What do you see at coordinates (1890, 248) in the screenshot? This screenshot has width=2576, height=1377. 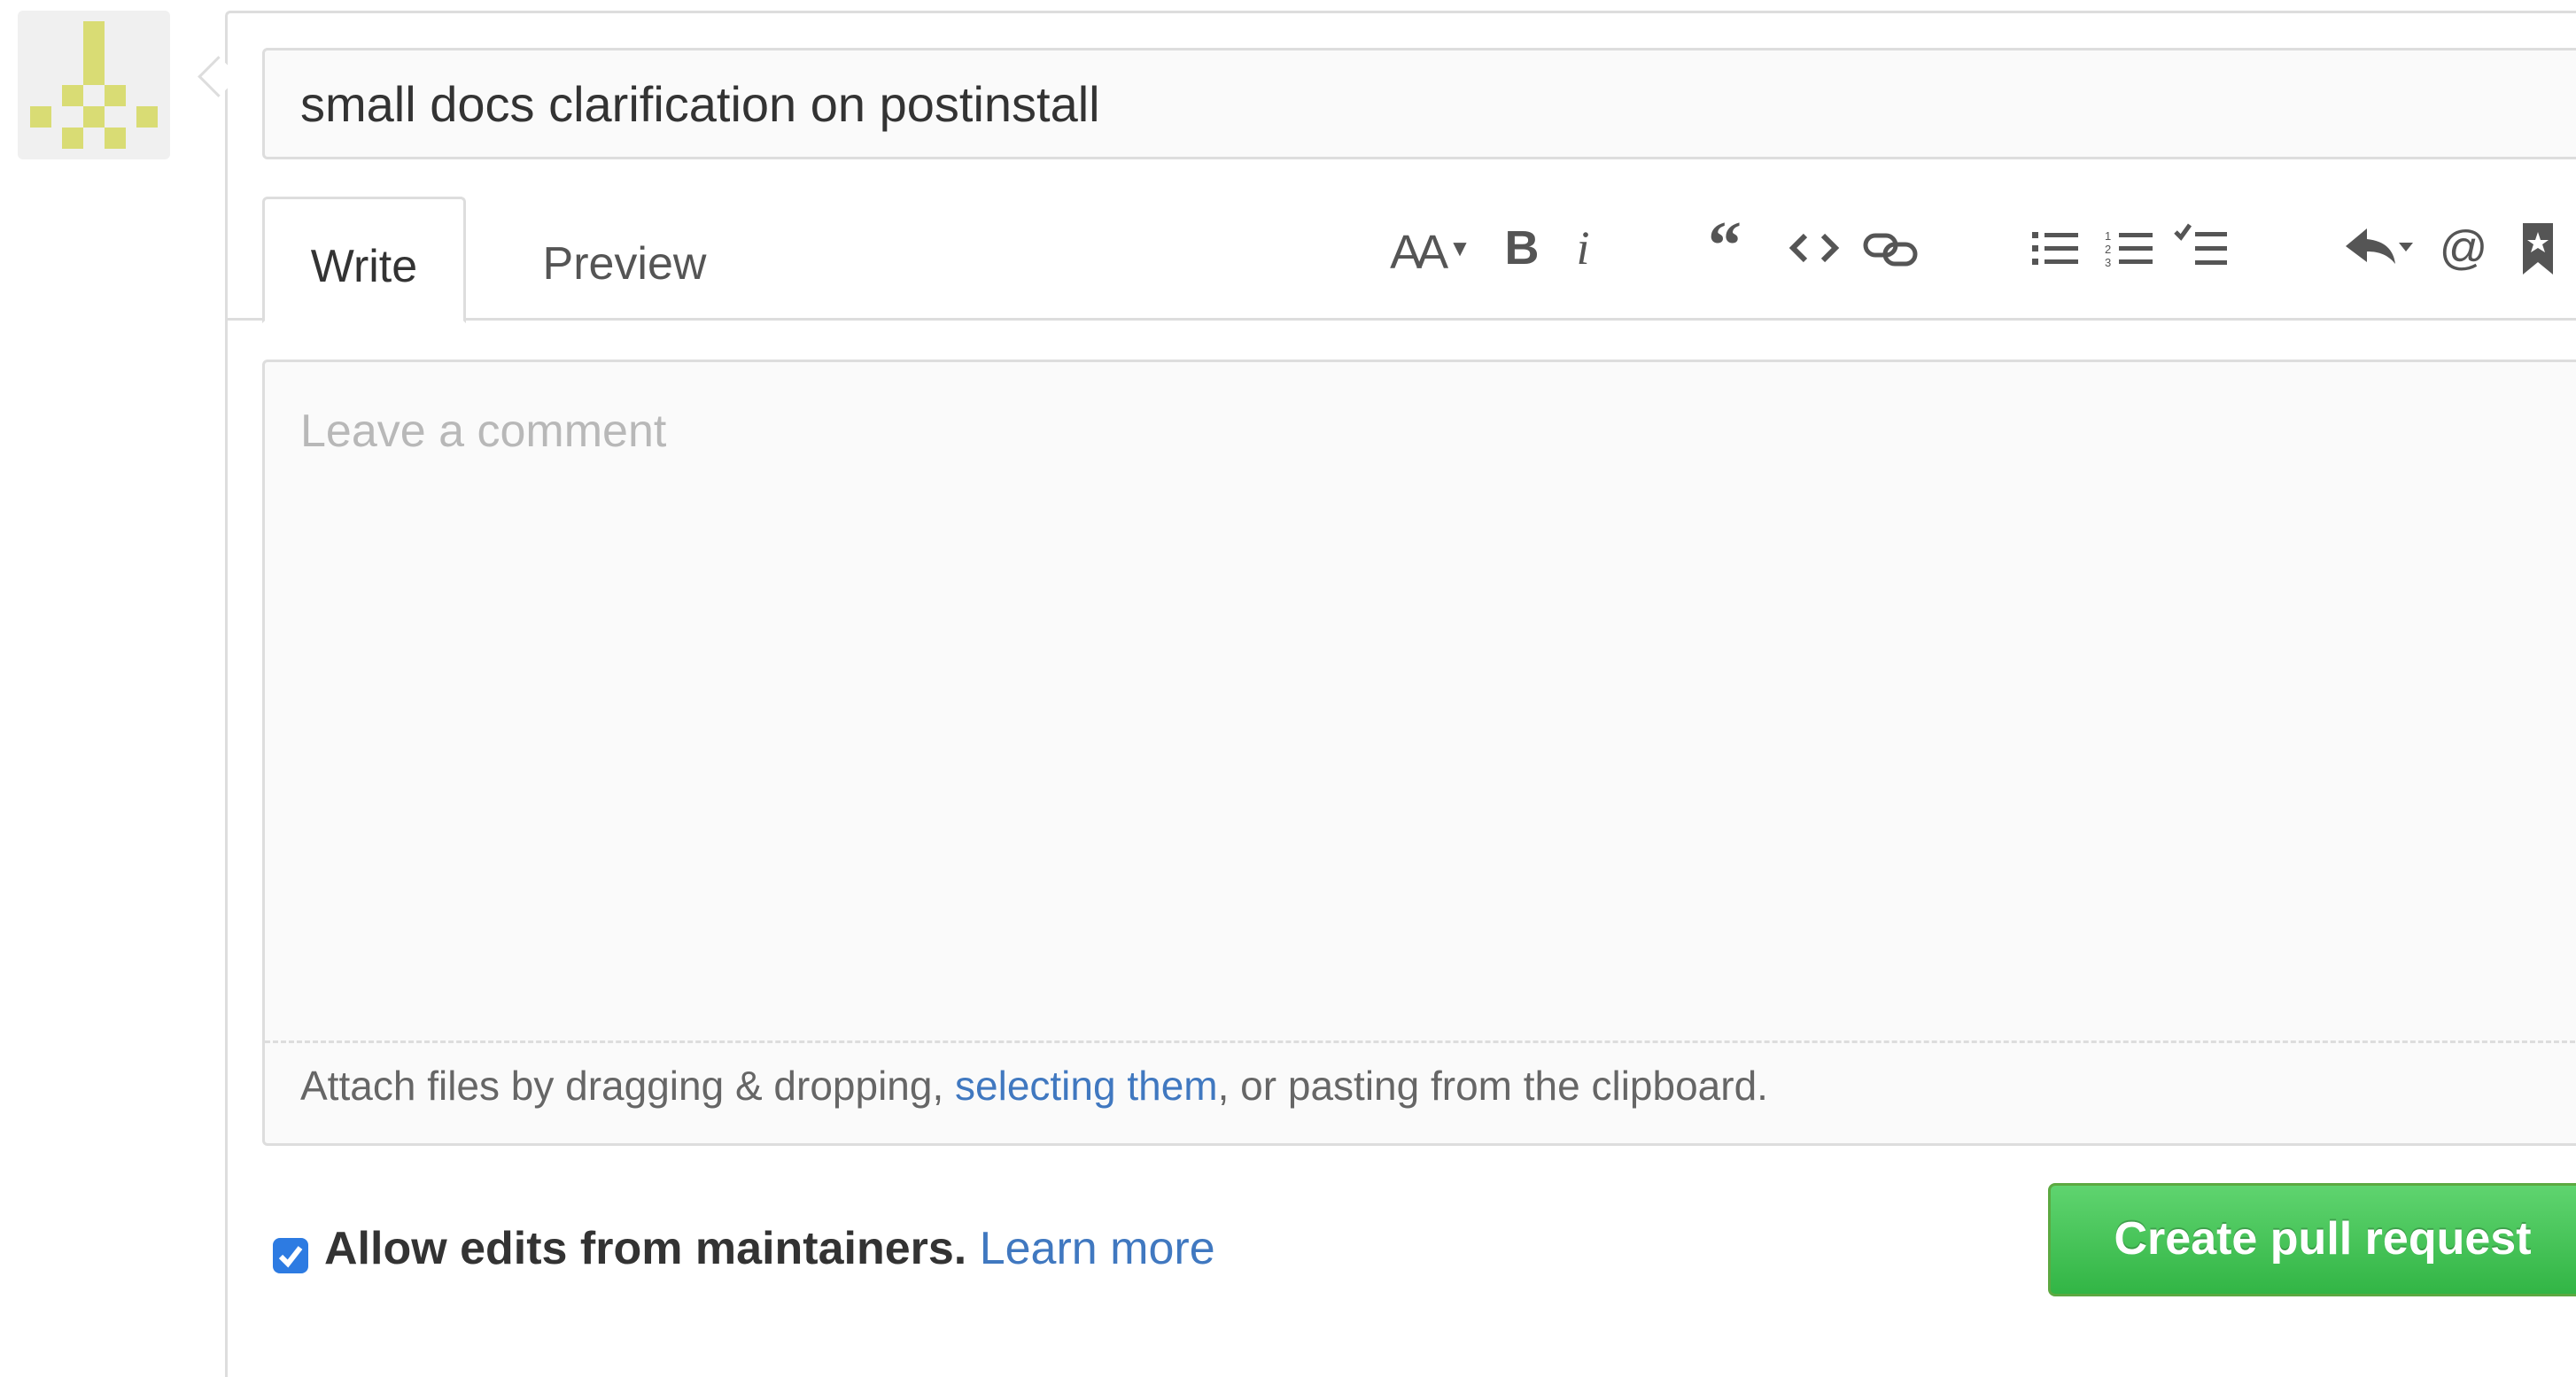 I see `link-icon` at bounding box center [1890, 248].